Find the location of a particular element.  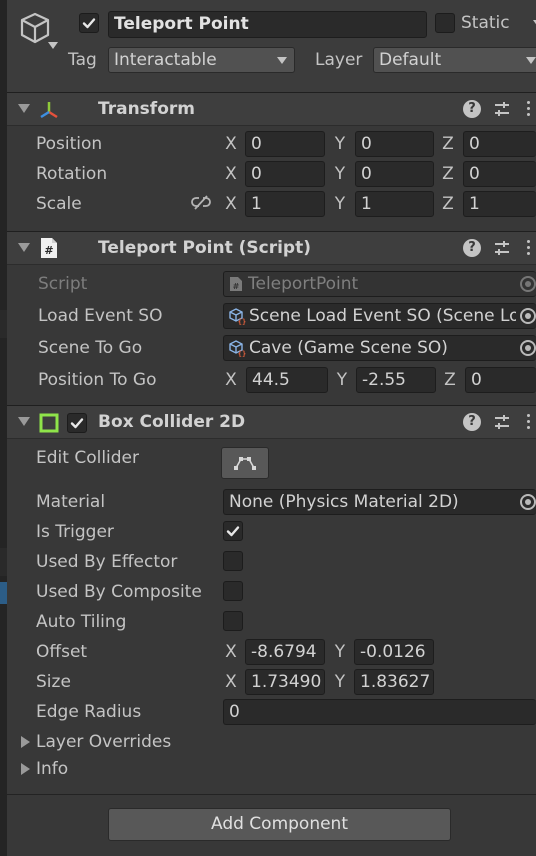

used-by-composite-checkbox is located at coordinates (233, 591).